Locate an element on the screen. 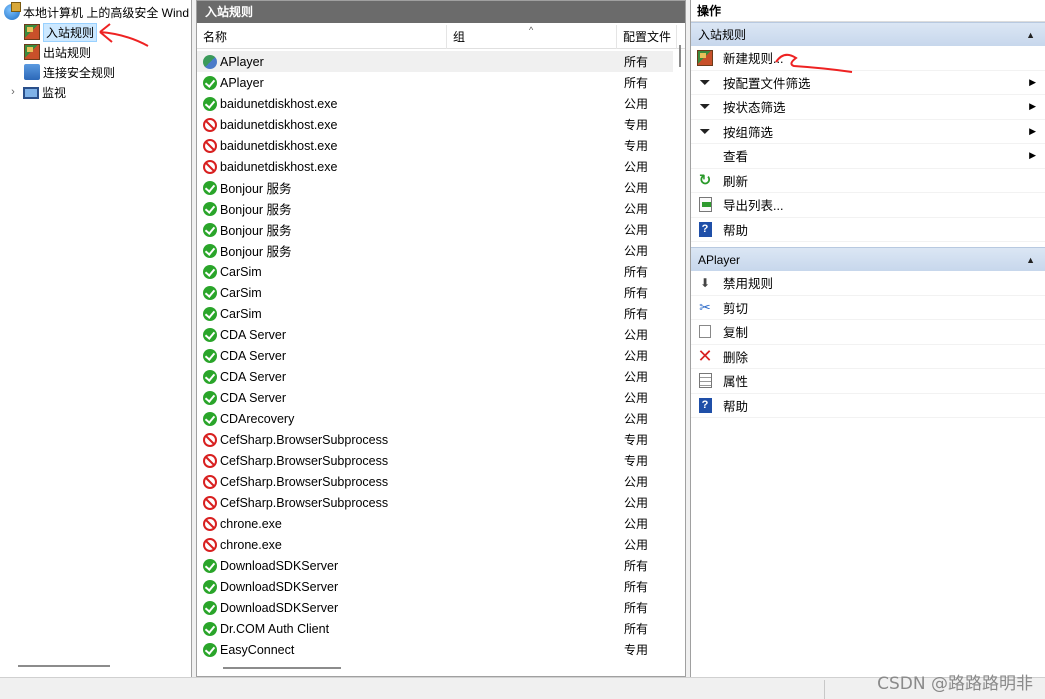 Image resolution: width=1045 pixels, height=699 pixels. action-item: ⏷ 按组筛选 ▶ is located at coordinates (868, 132).